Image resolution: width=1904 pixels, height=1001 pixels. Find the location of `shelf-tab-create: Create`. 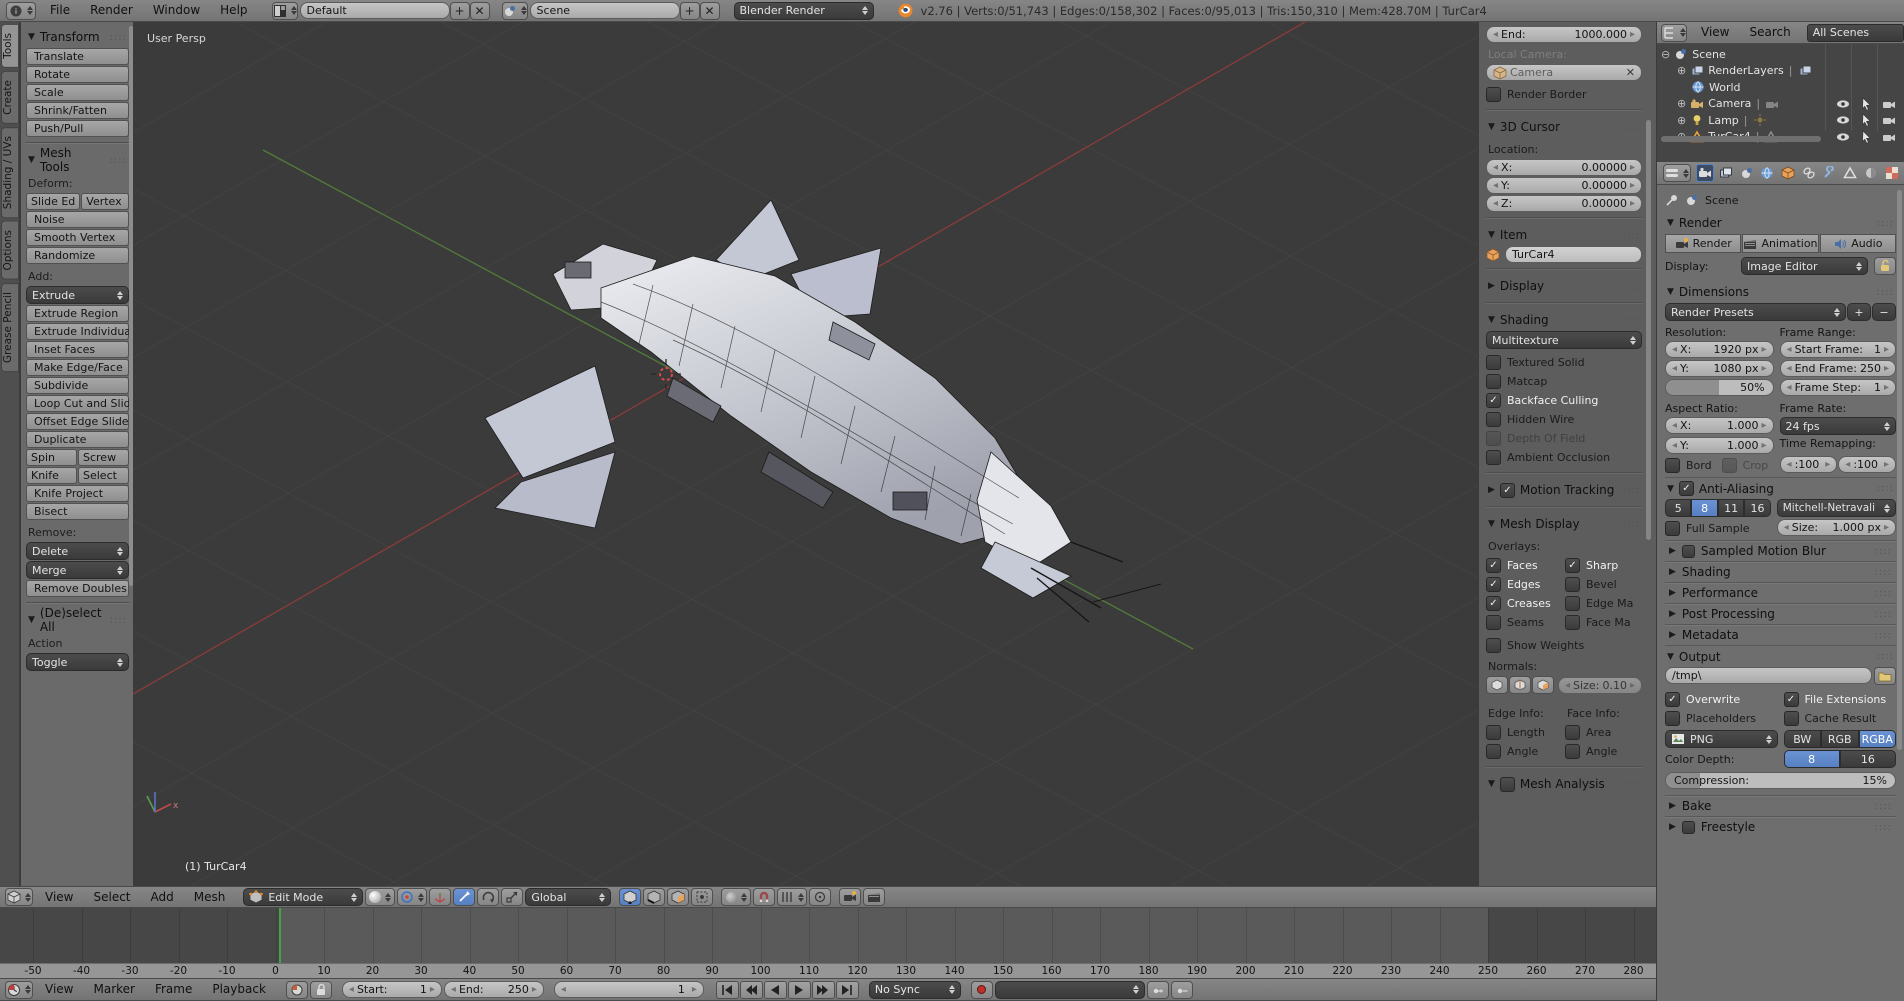

shelf-tab-create: Create is located at coordinates (10, 97).